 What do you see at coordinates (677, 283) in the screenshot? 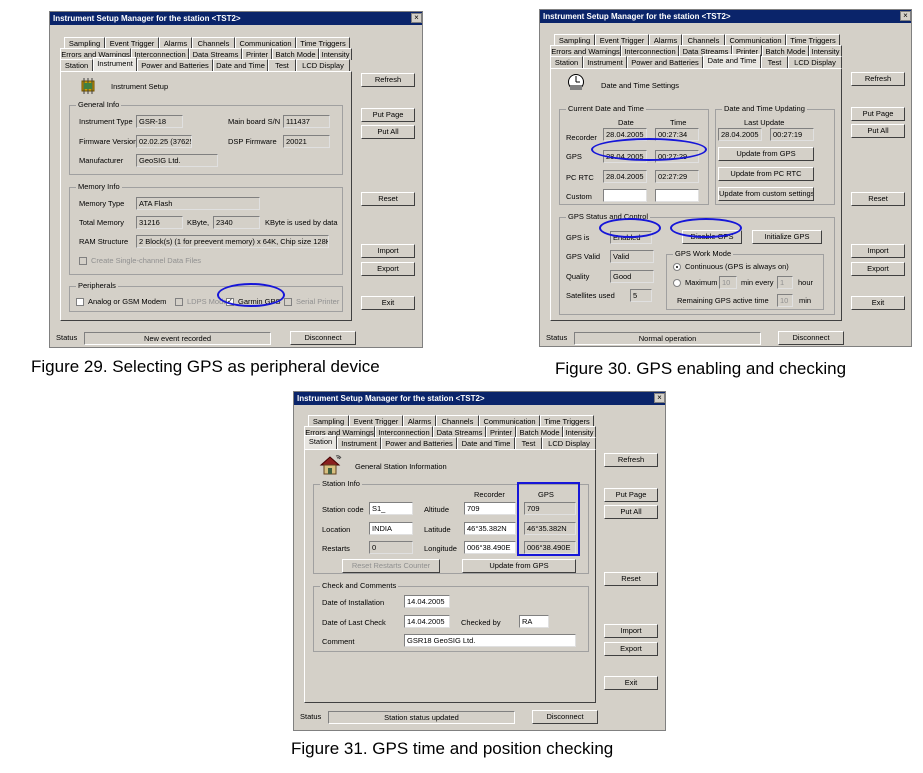
I see `maximum-radio` at bounding box center [677, 283].